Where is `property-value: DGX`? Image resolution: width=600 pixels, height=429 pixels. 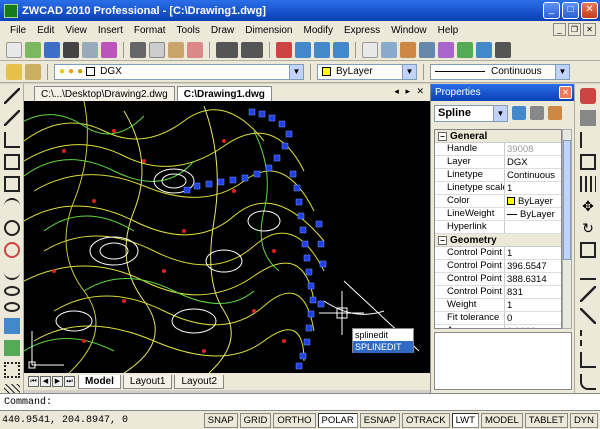
property-value: DGX is located at coordinates (533, 162).